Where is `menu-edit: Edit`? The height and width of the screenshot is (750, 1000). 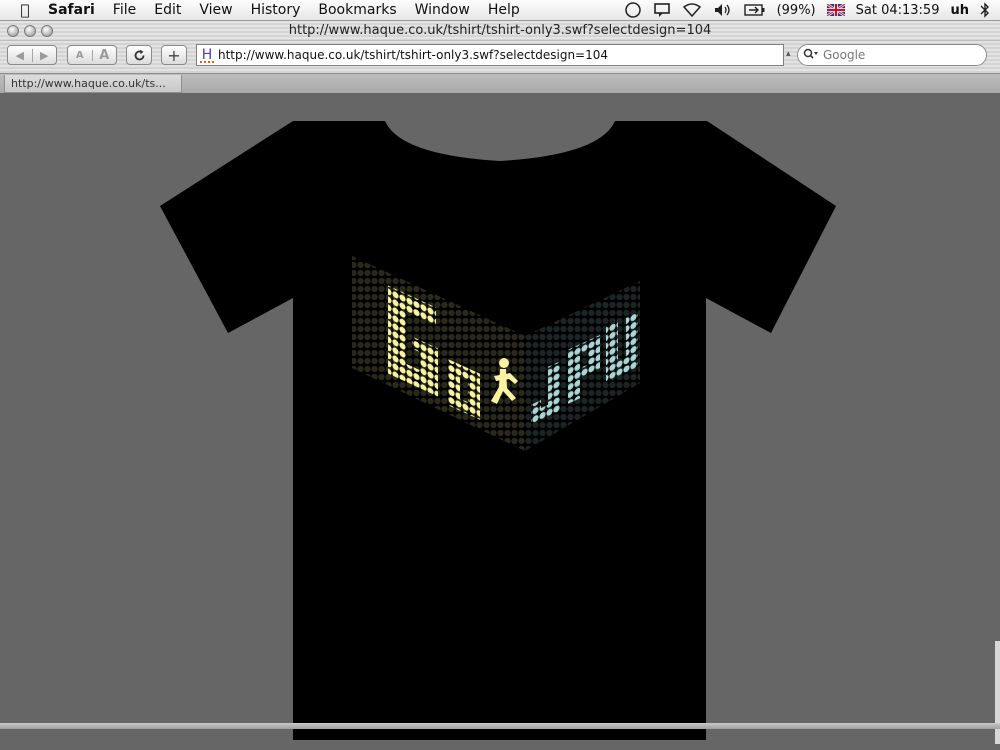 menu-edit: Edit is located at coordinates (167, 10).